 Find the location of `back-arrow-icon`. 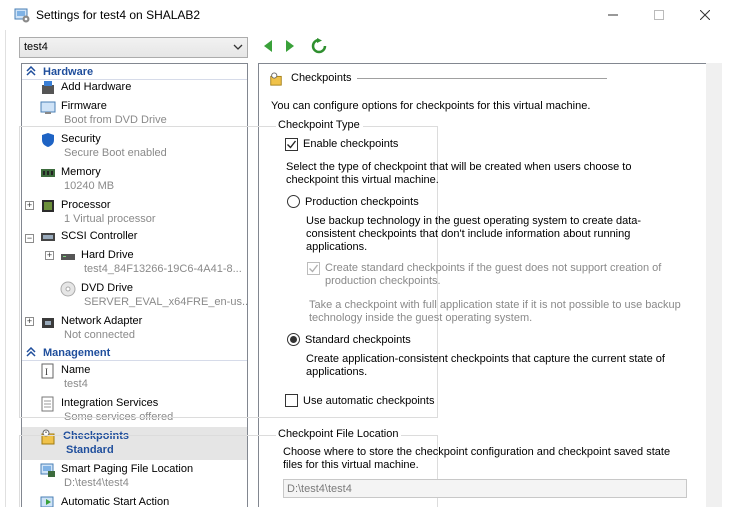

back-arrow-icon is located at coordinates (268, 46).